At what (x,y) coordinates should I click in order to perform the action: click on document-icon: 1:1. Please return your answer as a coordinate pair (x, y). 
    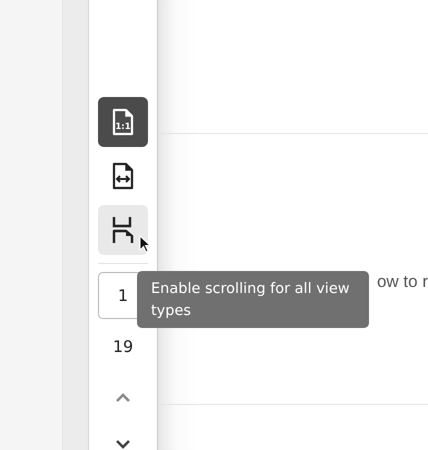
    Looking at the image, I should click on (123, 122).